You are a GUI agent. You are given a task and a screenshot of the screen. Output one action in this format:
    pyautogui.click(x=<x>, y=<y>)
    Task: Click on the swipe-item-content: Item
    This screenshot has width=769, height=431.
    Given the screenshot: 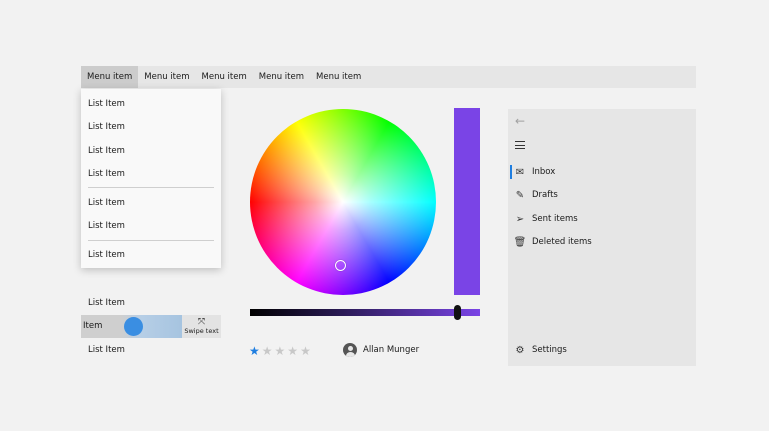 What is the action you would take?
    pyautogui.click(x=131, y=326)
    